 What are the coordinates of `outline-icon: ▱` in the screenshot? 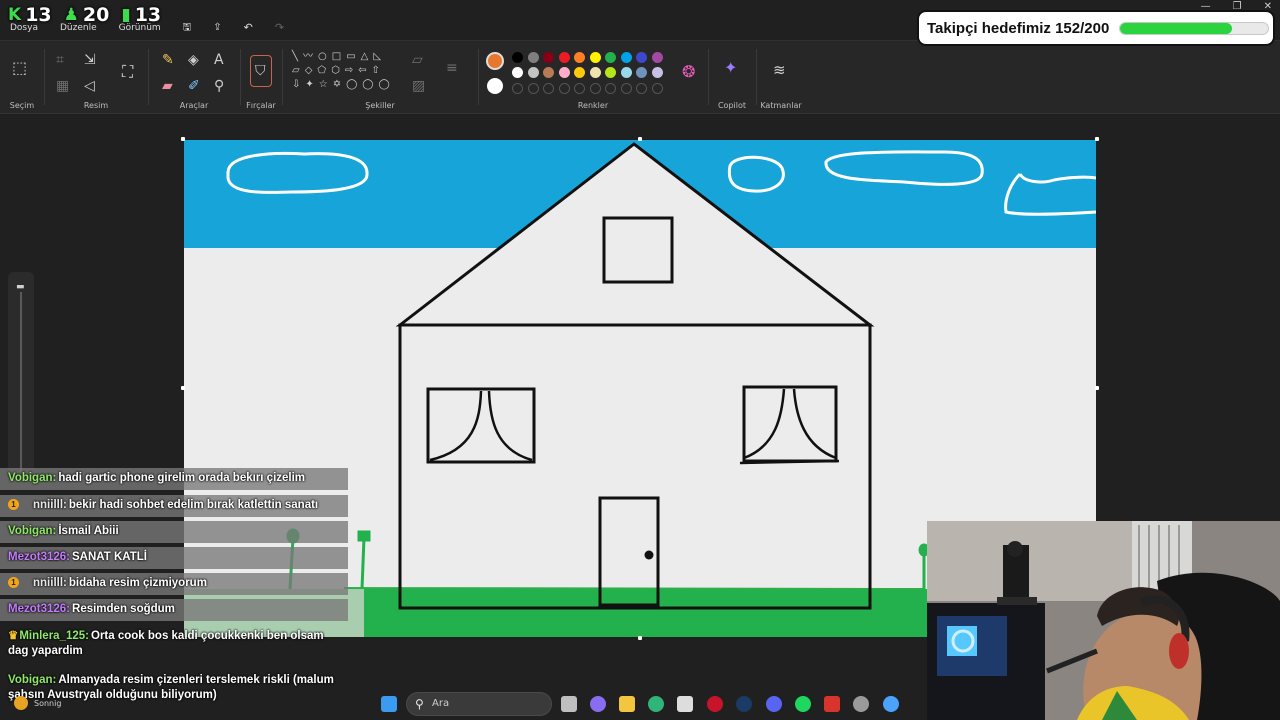 It's located at (417, 60).